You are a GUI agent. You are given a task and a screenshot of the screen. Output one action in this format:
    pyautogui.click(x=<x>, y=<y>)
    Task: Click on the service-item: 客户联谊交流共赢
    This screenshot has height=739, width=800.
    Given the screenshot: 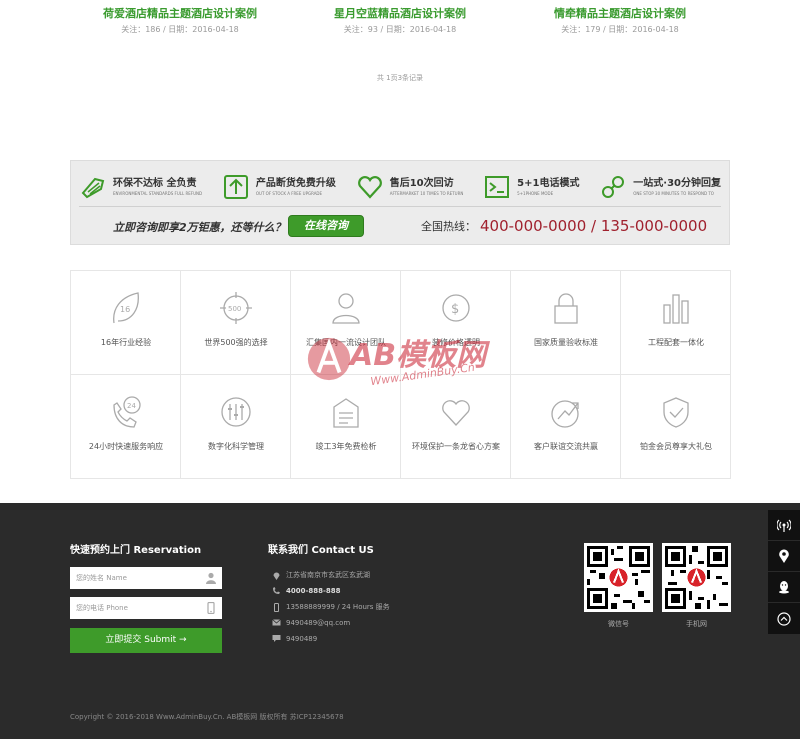 What is the action you would take?
    pyautogui.click(x=566, y=427)
    